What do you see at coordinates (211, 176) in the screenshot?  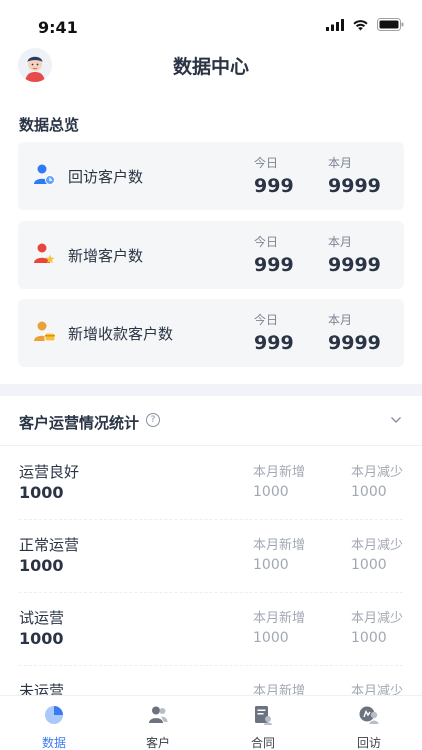 I see `overview-card-revisit: 回访客户数 今日 999 本月 9999` at bounding box center [211, 176].